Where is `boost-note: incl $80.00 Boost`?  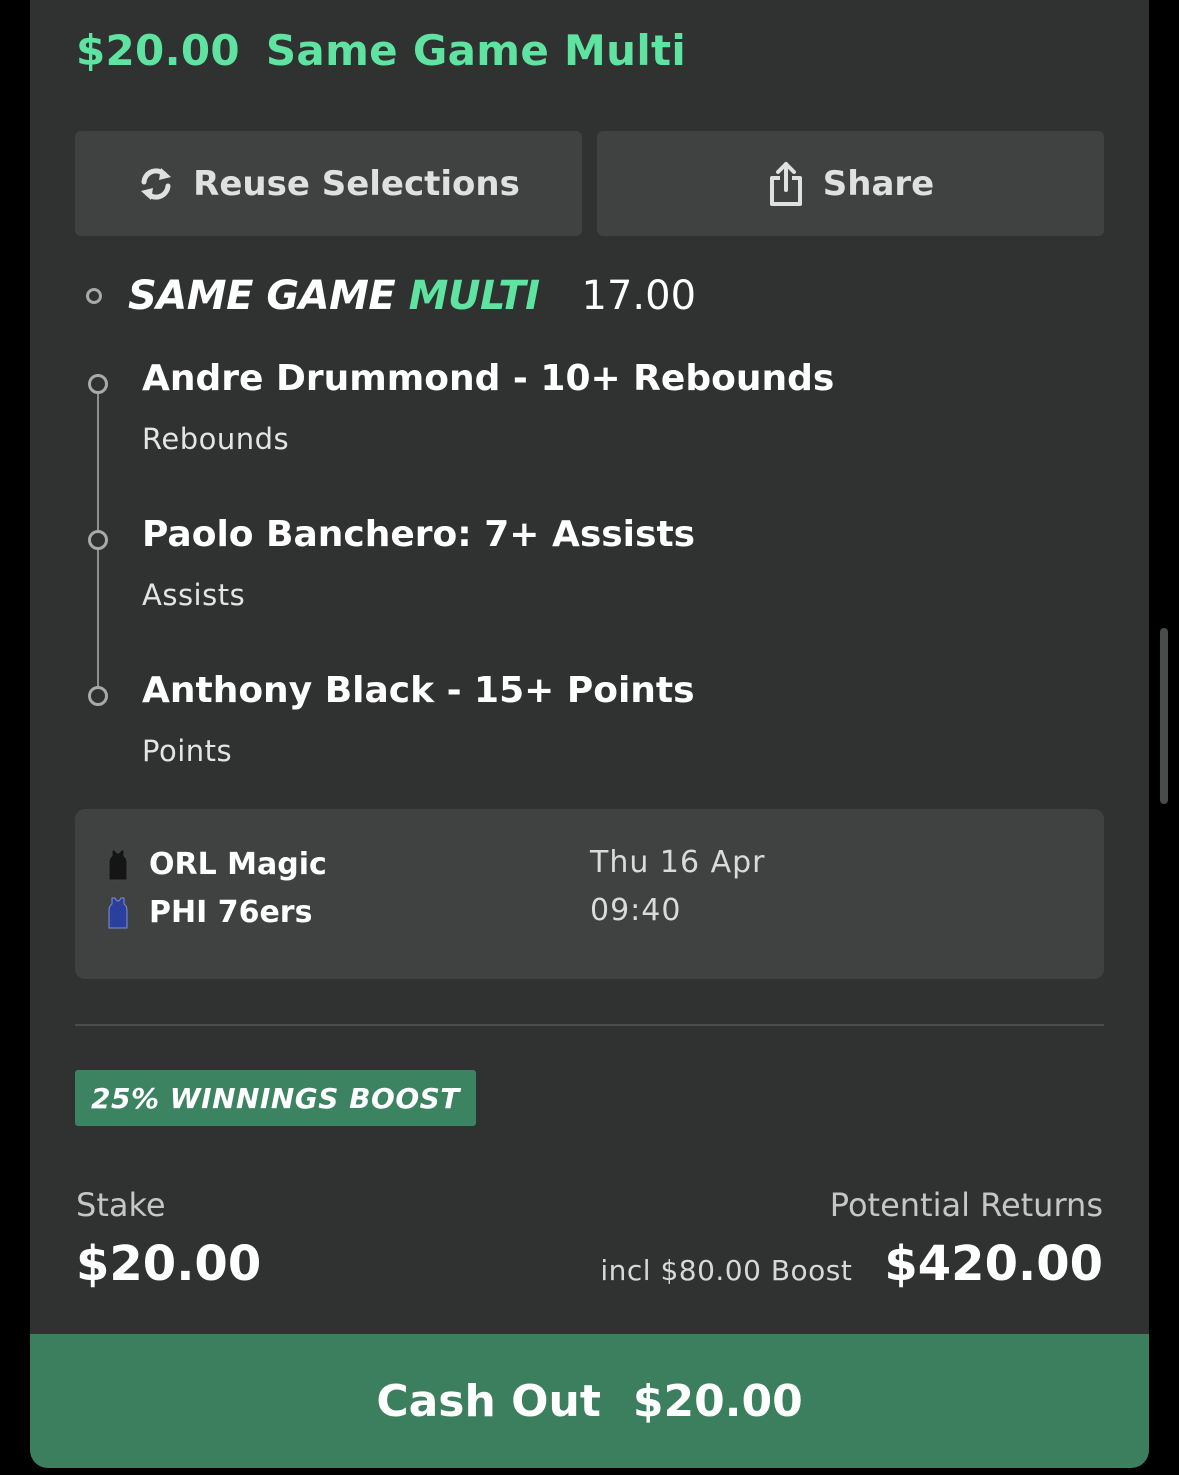 boost-note: incl $80.00 Boost is located at coordinates (726, 1270).